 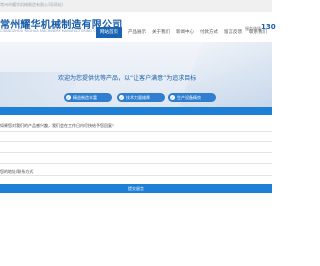 I want to click on nav-item-products: 产品展示, so click(x=137, y=32).